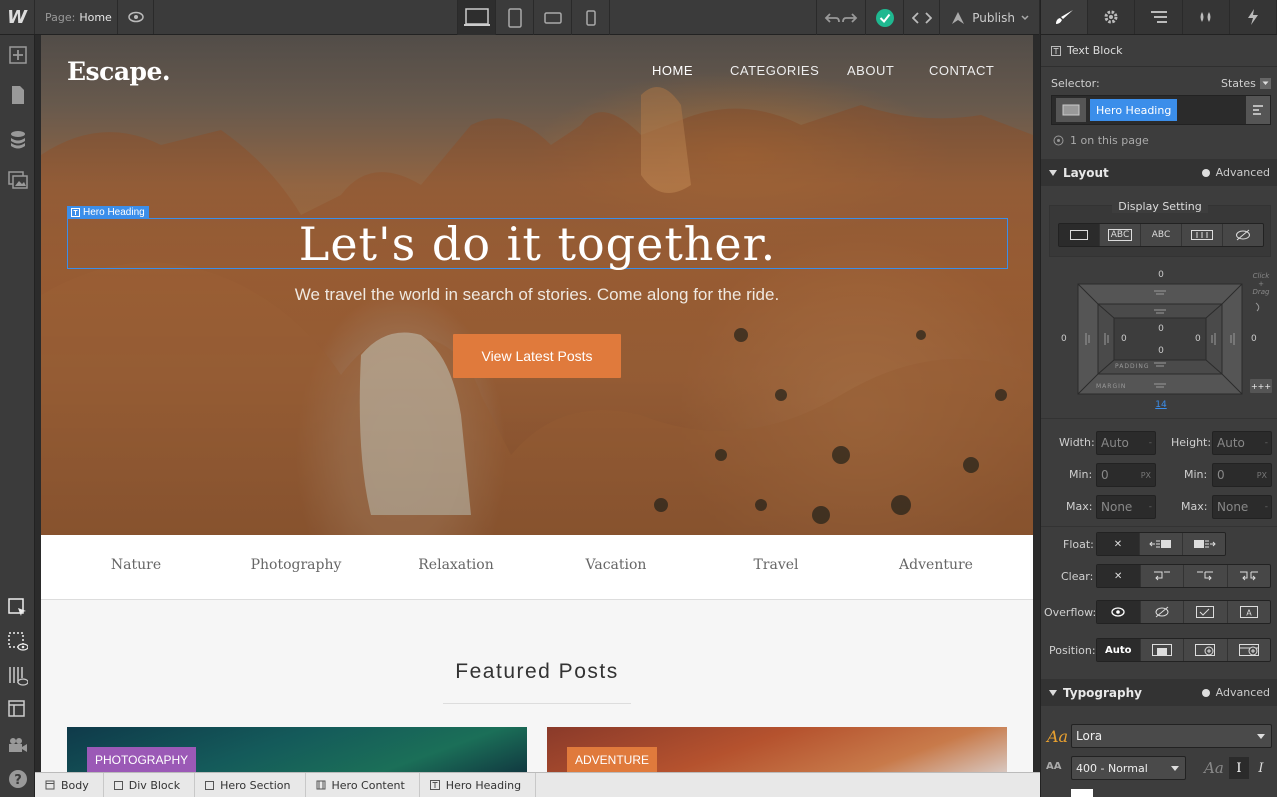 This screenshot has height=797, width=1277. Describe the element at coordinates (1119, 576) in the screenshot. I see `clear-none-button: ✕` at that location.